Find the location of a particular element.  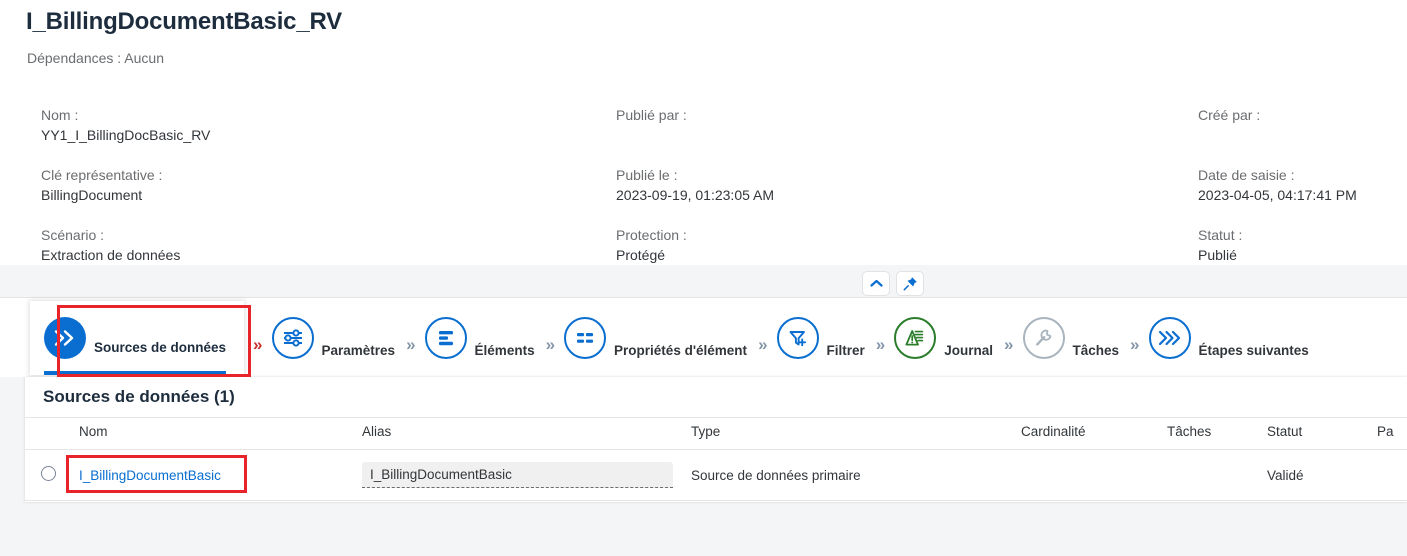

collapse-header-button is located at coordinates (876, 283).